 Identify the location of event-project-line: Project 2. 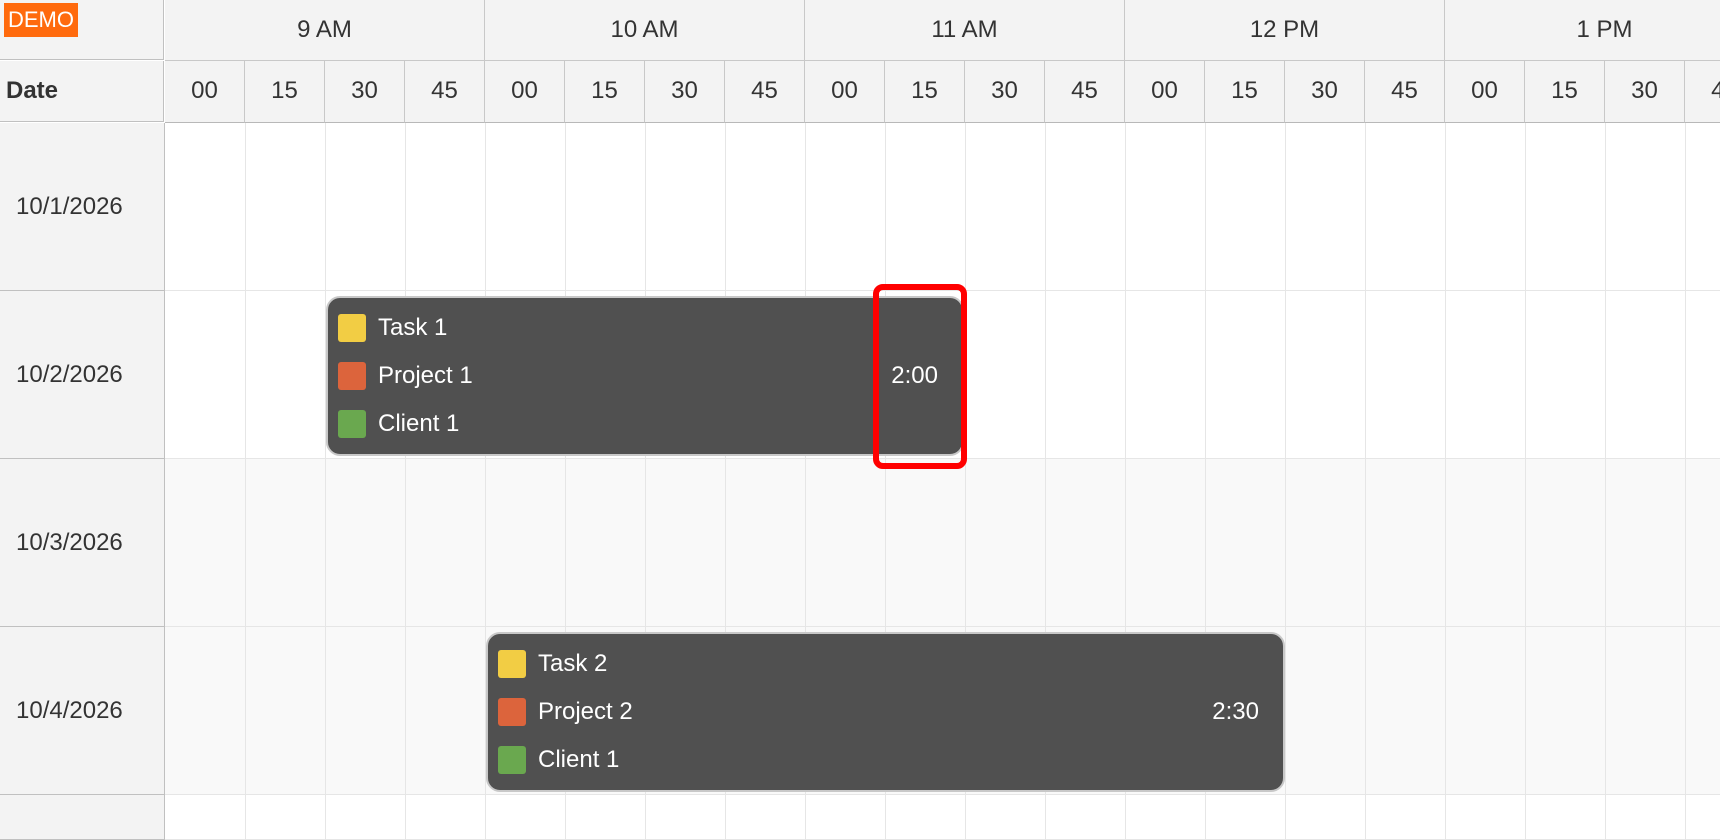
(565, 712).